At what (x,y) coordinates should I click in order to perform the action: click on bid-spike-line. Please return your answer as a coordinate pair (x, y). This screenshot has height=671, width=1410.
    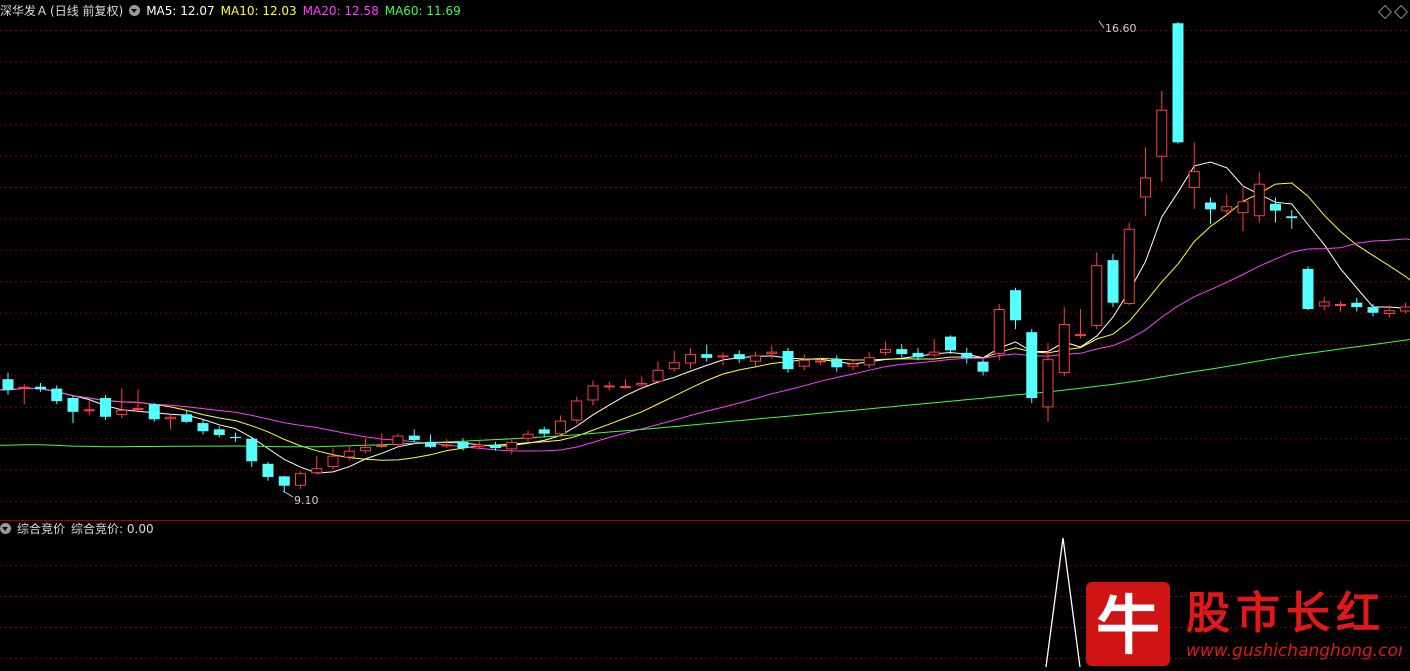
    Looking at the image, I should click on (1063, 602).